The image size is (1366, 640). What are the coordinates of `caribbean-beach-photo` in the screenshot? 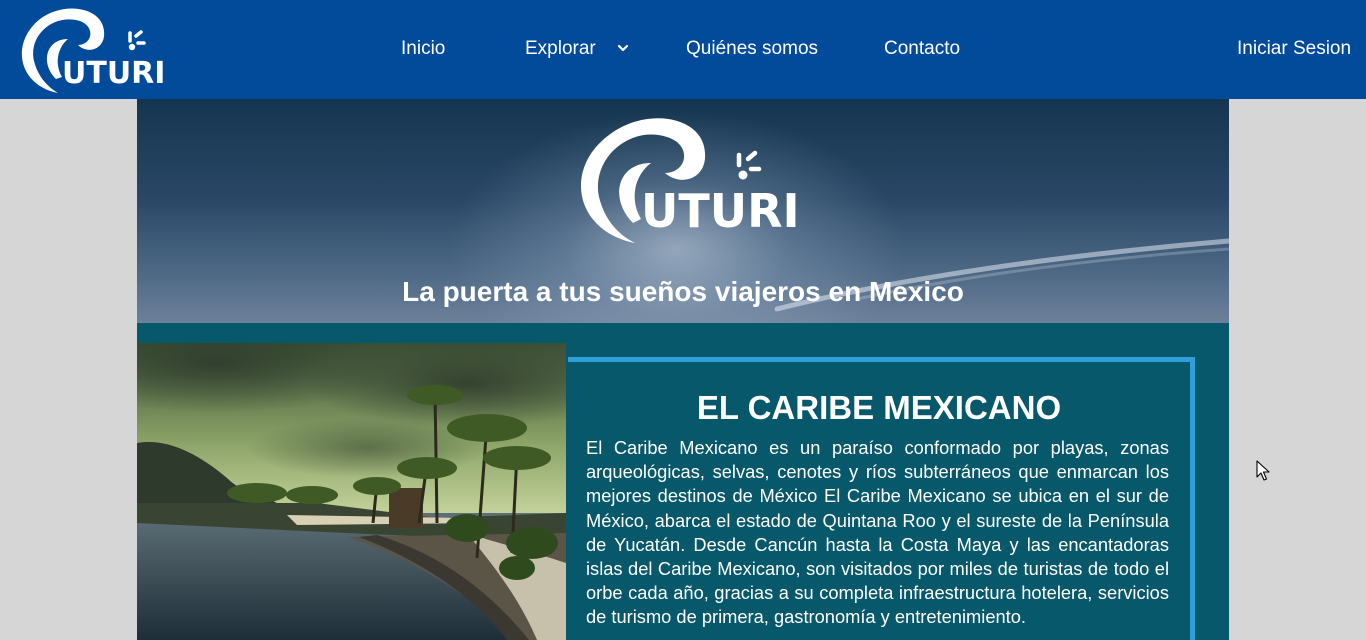 It's located at (351, 491).